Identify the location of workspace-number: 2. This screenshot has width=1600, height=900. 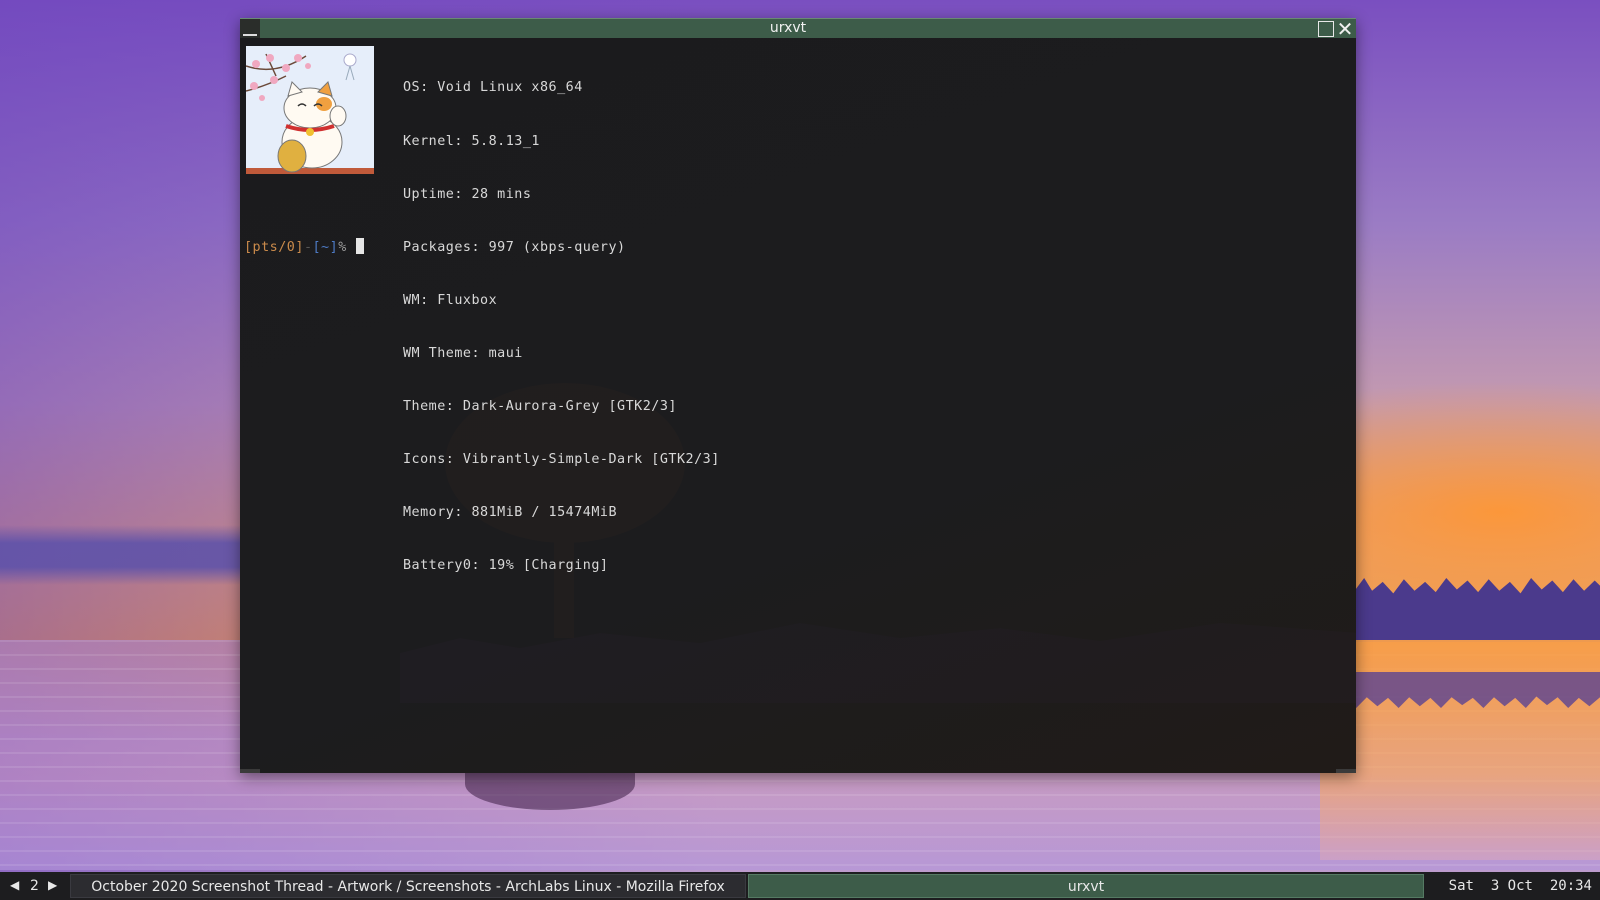
(34, 886).